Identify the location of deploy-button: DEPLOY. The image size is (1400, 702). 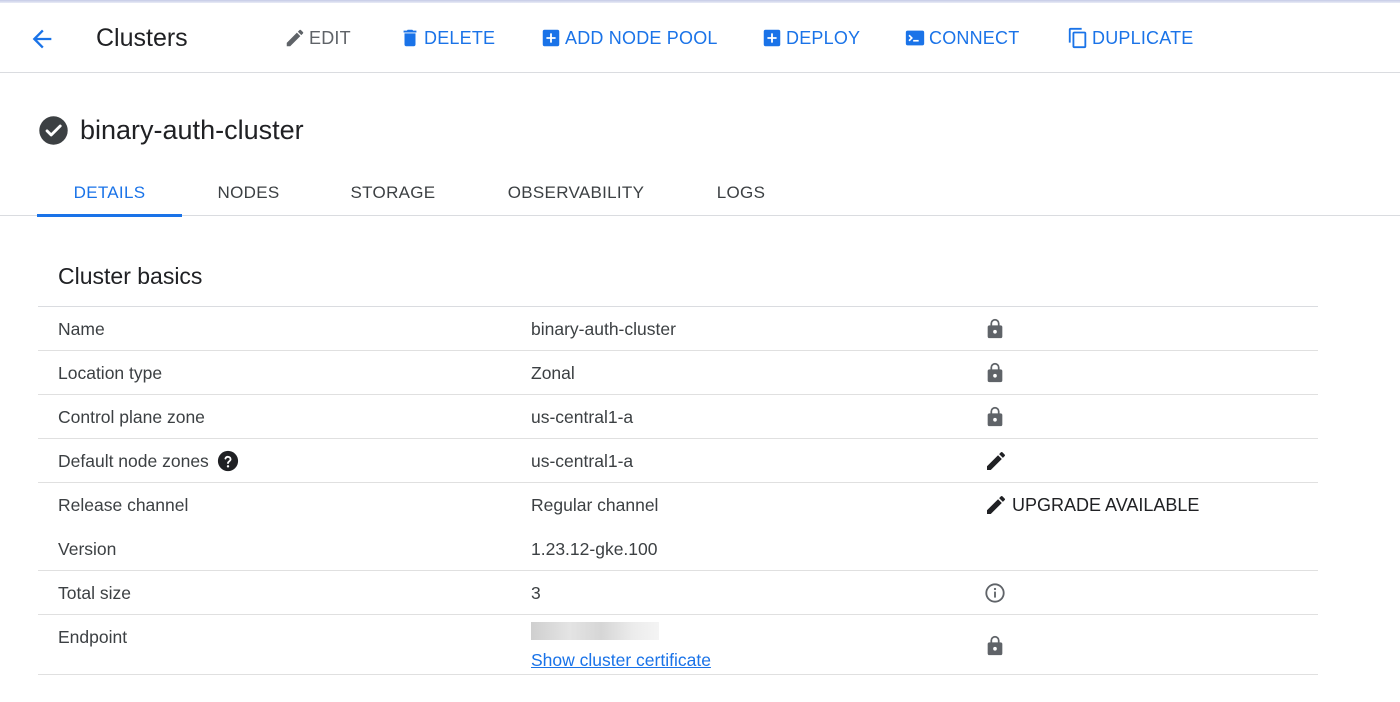
(810, 38).